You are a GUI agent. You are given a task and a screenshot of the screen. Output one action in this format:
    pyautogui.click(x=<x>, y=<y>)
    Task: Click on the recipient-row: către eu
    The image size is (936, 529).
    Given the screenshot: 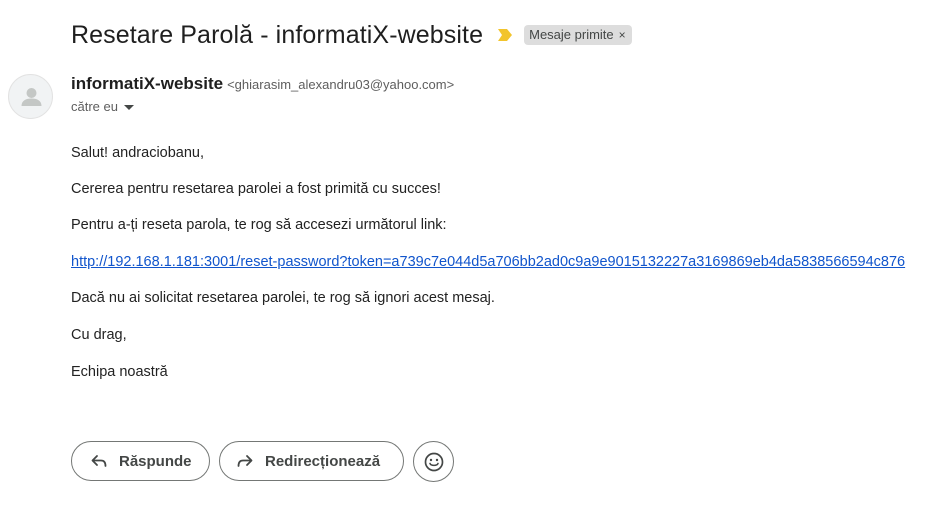 What is the action you would take?
    pyautogui.click(x=102, y=106)
    